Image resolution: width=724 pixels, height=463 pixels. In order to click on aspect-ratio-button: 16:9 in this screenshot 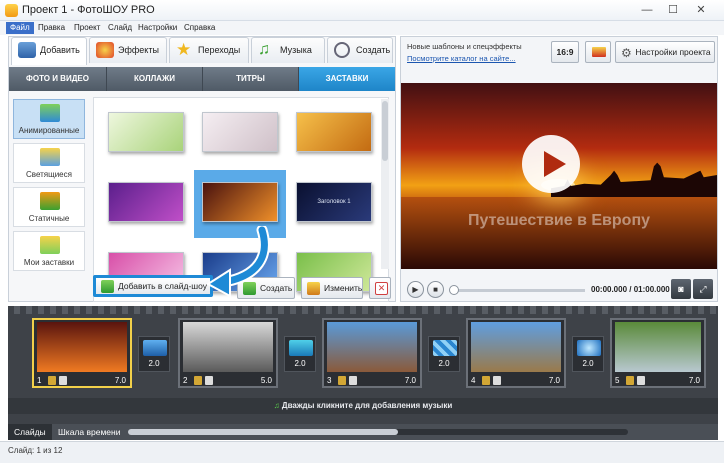, I will do `click(565, 52)`.